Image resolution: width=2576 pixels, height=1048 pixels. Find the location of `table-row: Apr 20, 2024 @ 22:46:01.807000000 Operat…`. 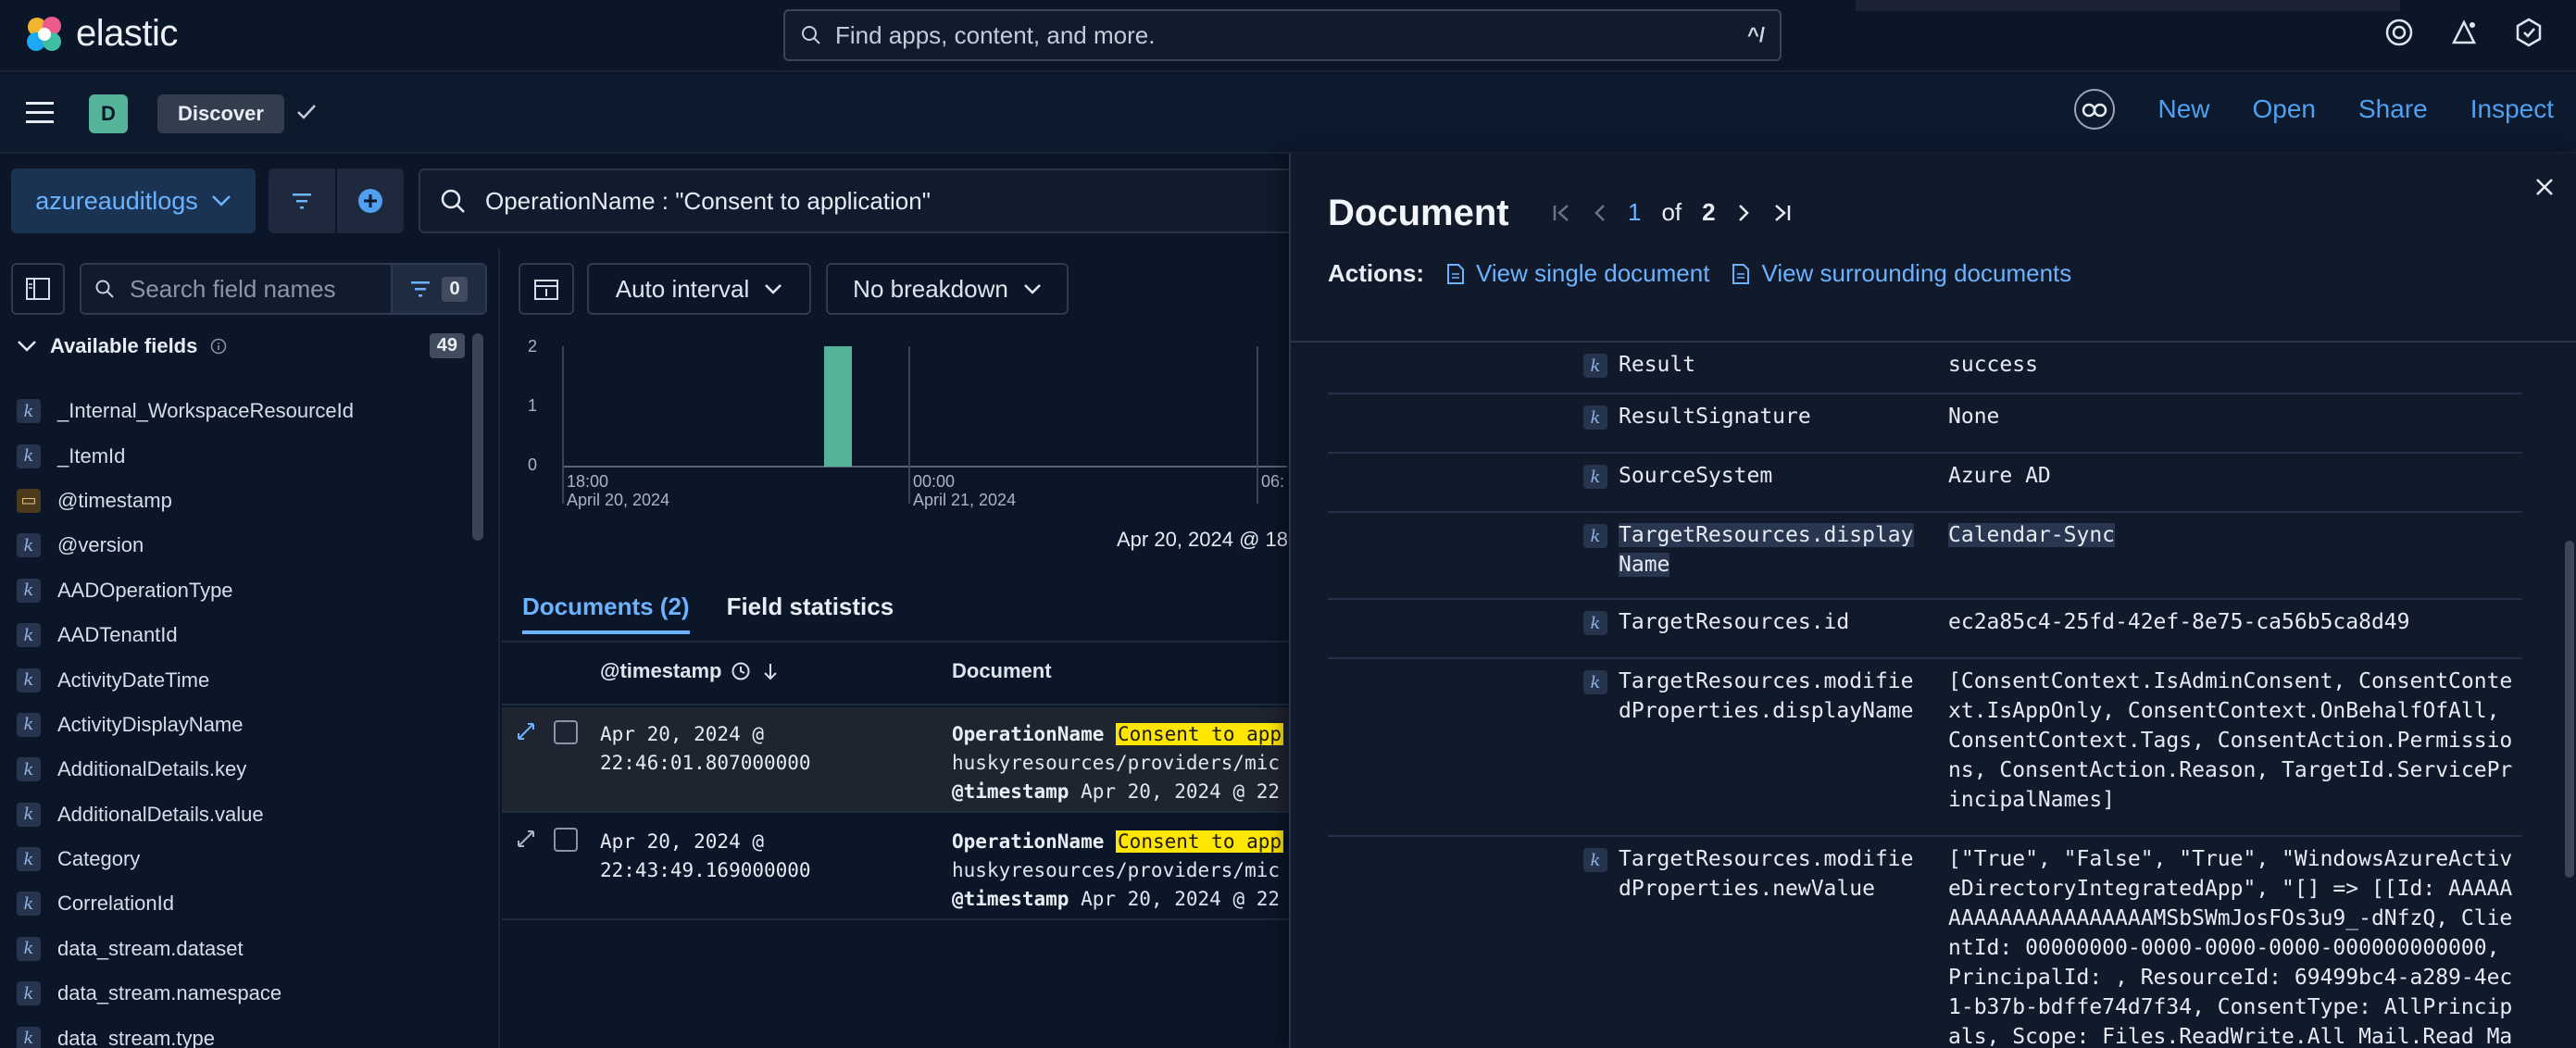

table-row: Apr 20, 2024 @ 22:46:01.807000000 Operat… is located at coordinates (895, 760).